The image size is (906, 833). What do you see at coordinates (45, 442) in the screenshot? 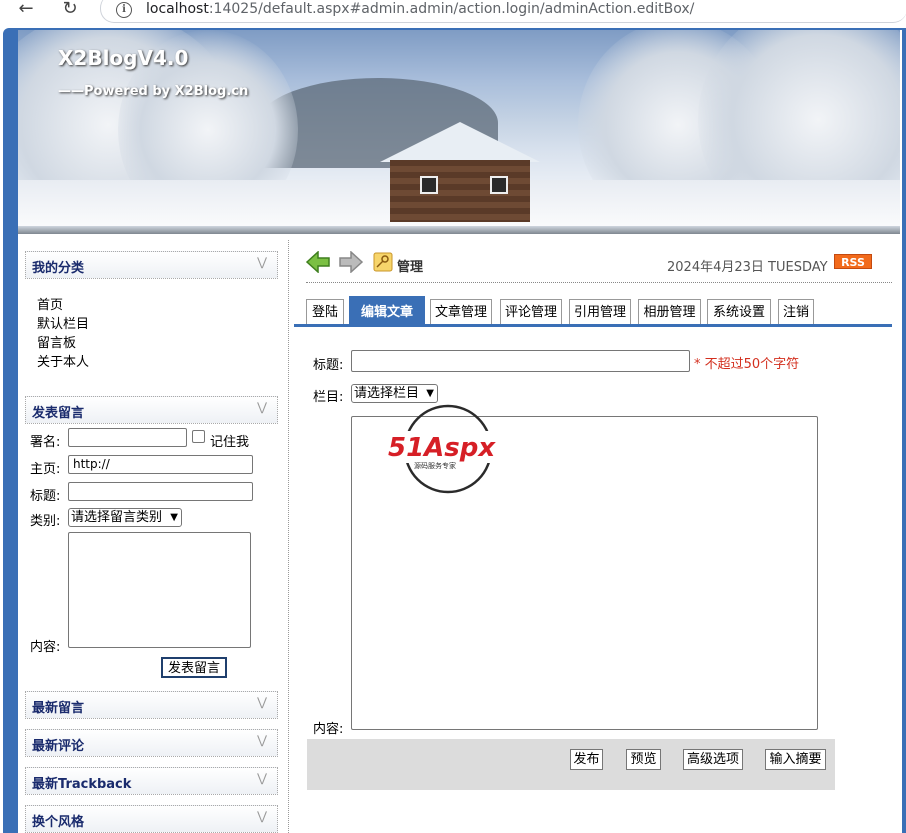
I see `name-label: 署名:` at bounding box center [45, 442].